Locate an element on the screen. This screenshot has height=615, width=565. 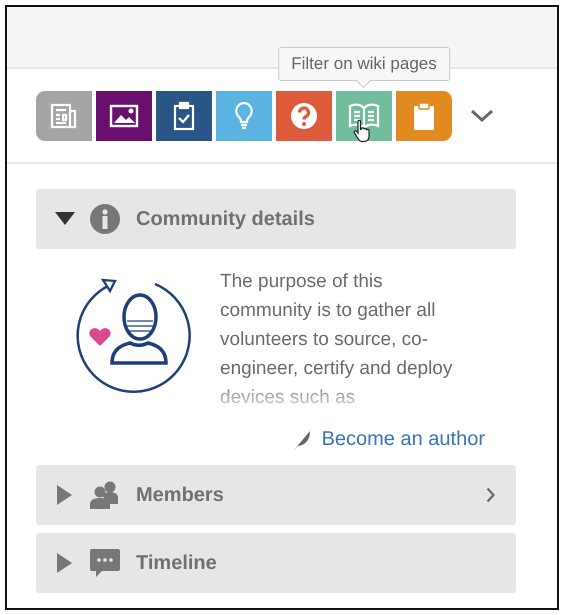
image-icon is located at coordinates (124, 115).